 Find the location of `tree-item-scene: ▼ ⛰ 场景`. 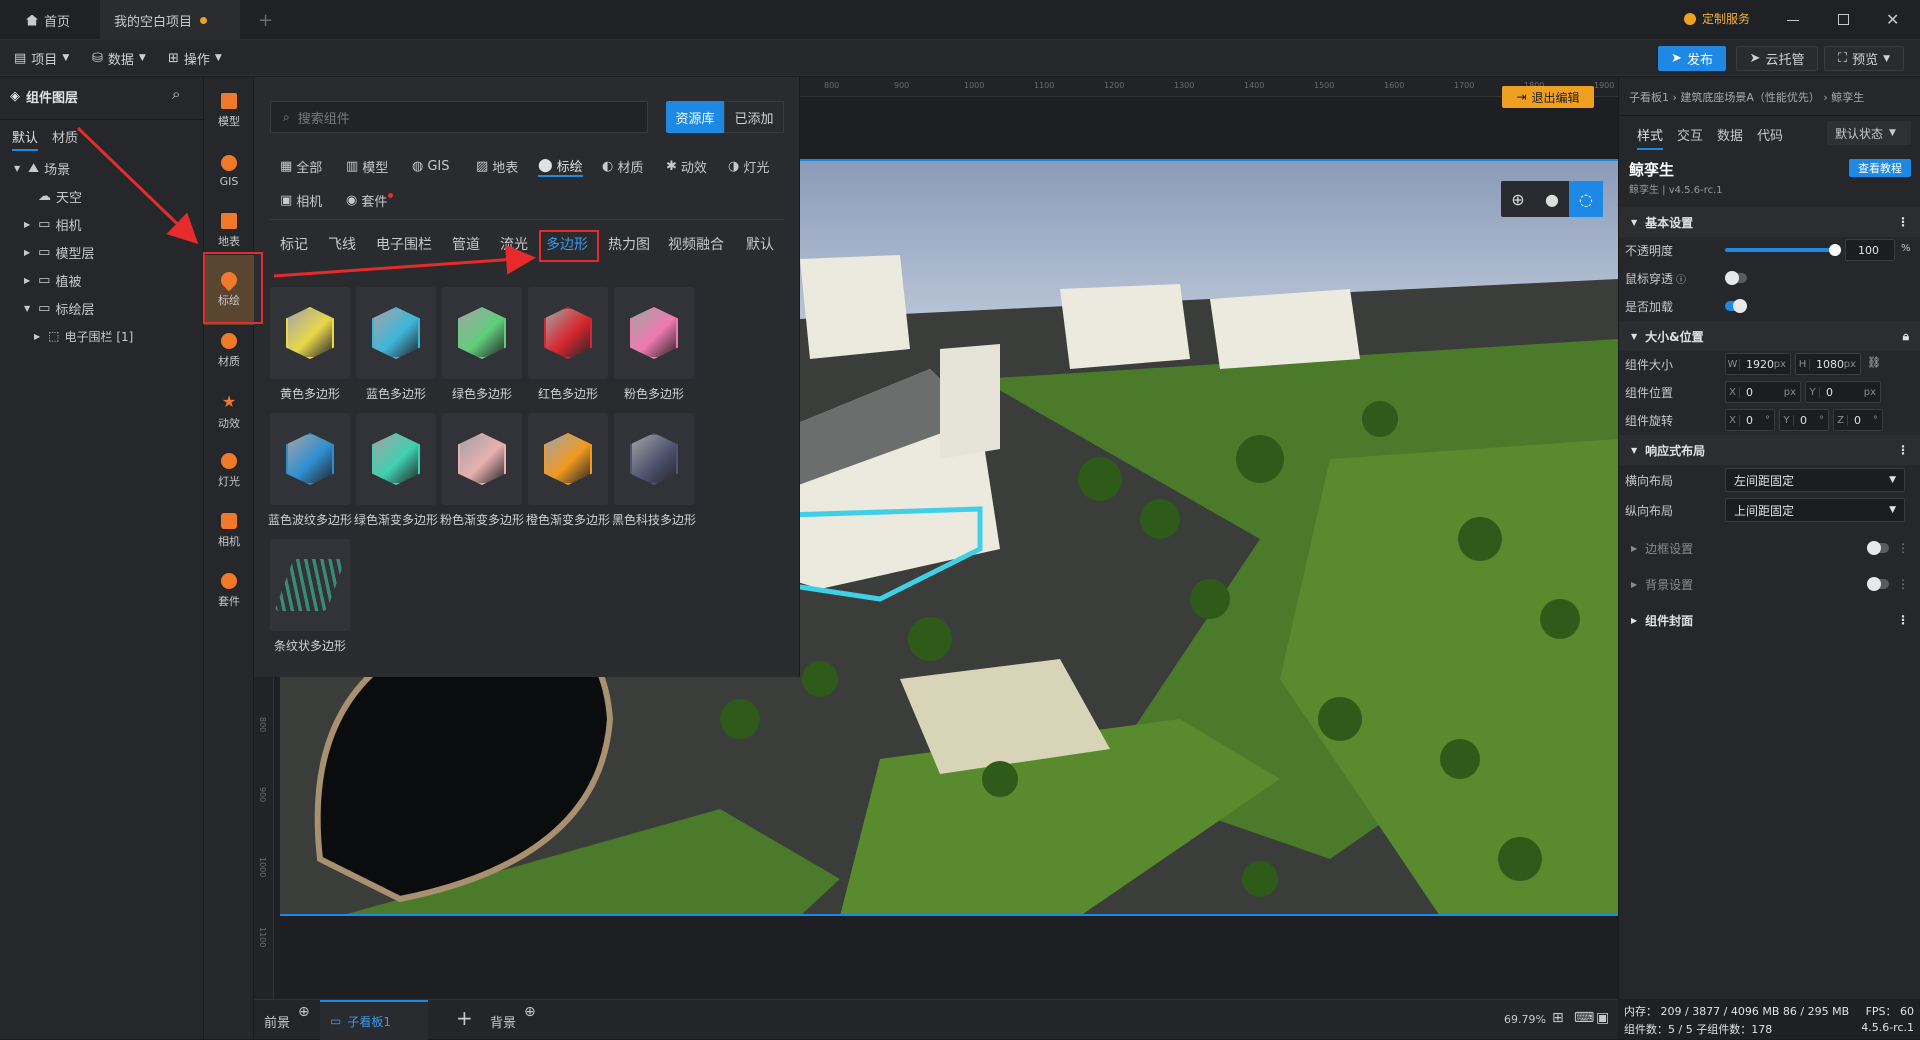

tree-item-scene: ▼ ⛰ 场景 is located at coordinates (102, 168).